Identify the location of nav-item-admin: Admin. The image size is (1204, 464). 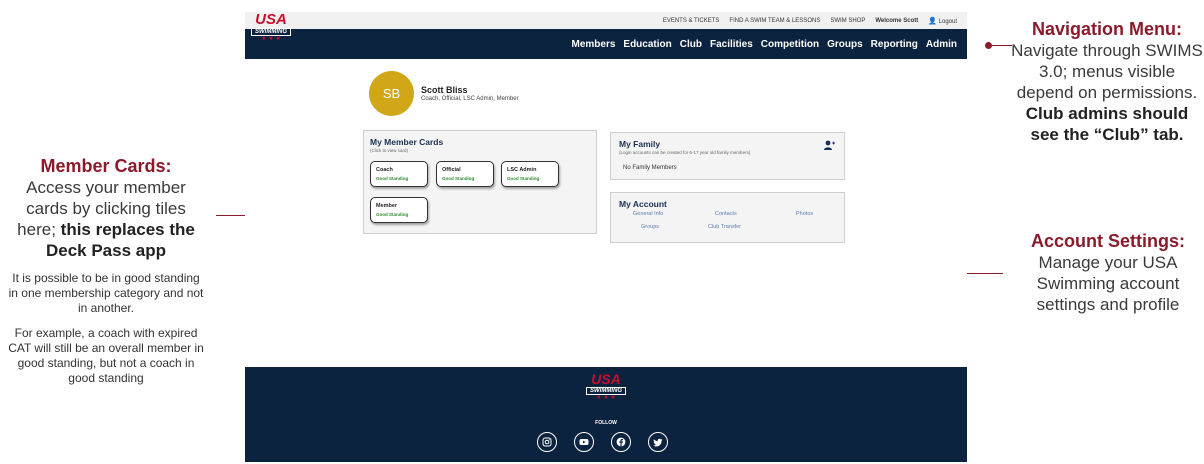
(941, 44).